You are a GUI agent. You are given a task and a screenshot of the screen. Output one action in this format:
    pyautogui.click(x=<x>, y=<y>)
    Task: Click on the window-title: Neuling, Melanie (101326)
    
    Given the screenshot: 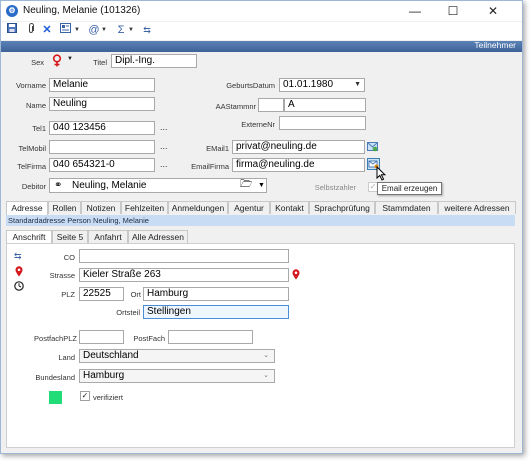 What is the action you would take?
    pyautogui.click(x=82, y=10)
    